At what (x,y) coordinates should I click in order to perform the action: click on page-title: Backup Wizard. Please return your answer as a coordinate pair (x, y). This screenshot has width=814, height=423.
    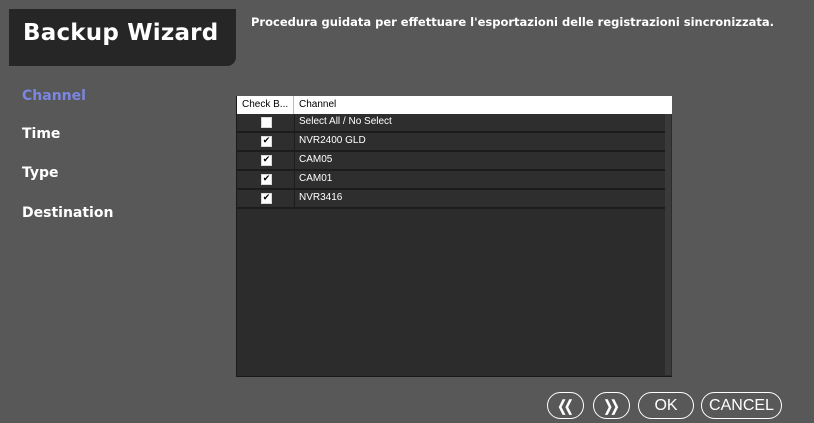
    Looking at the image, I should click on (121, 33).